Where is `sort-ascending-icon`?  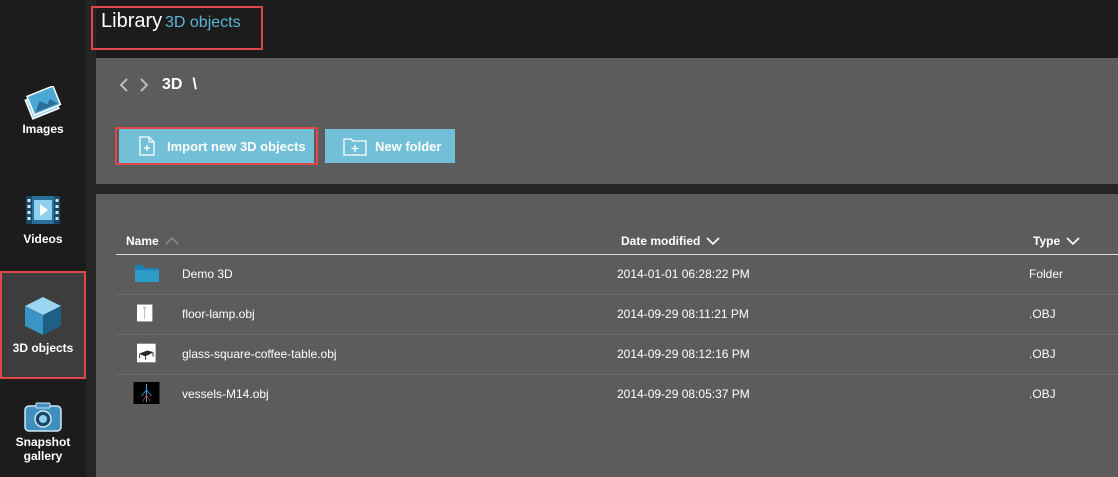 sort-ascending-icon is located at coordinates (172, 240).